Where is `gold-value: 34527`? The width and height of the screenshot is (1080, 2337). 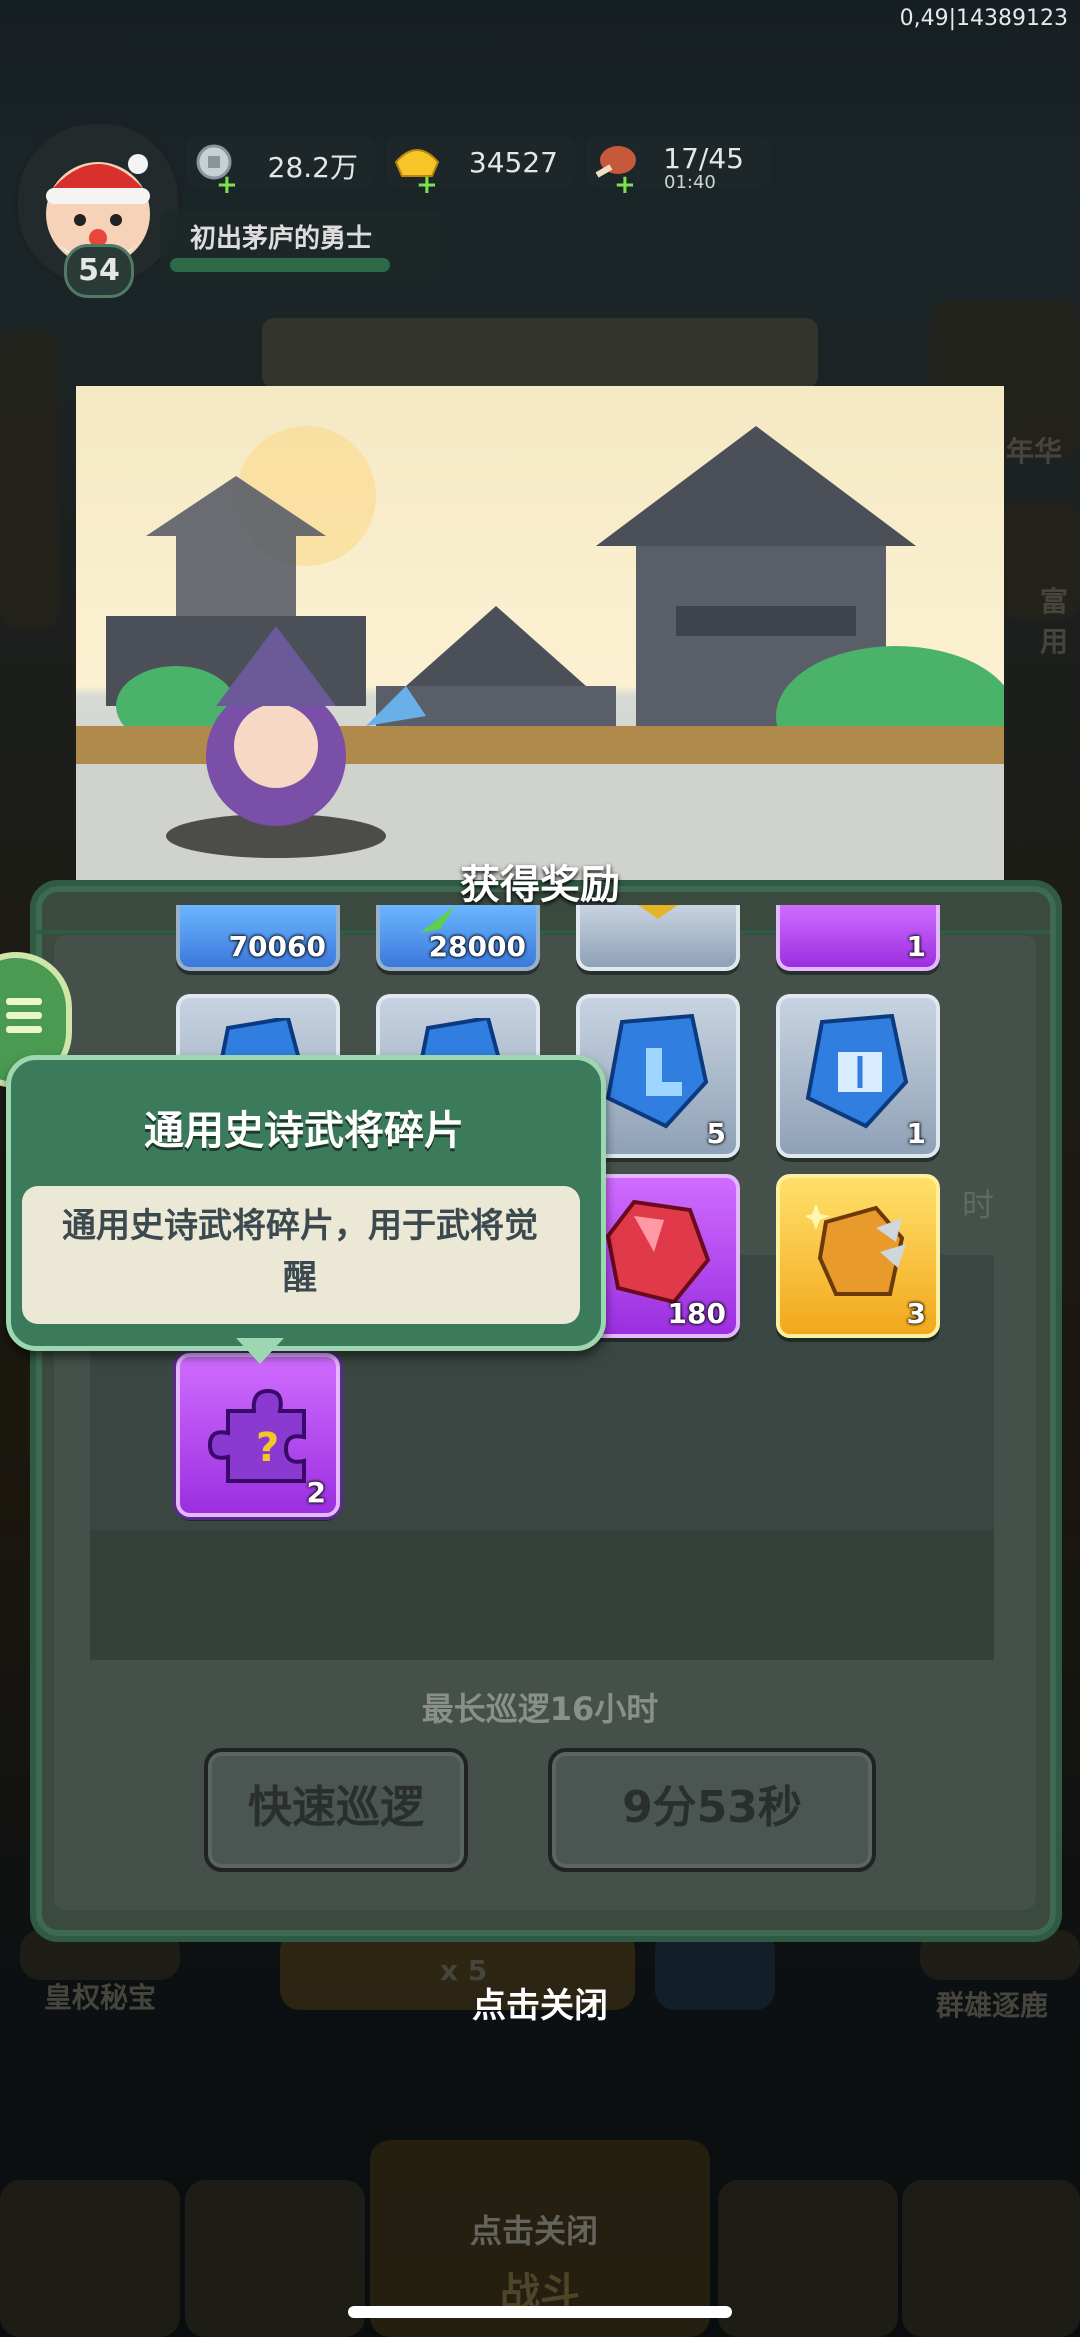
gold-value: 34527 is located at coordinates (513, 162).